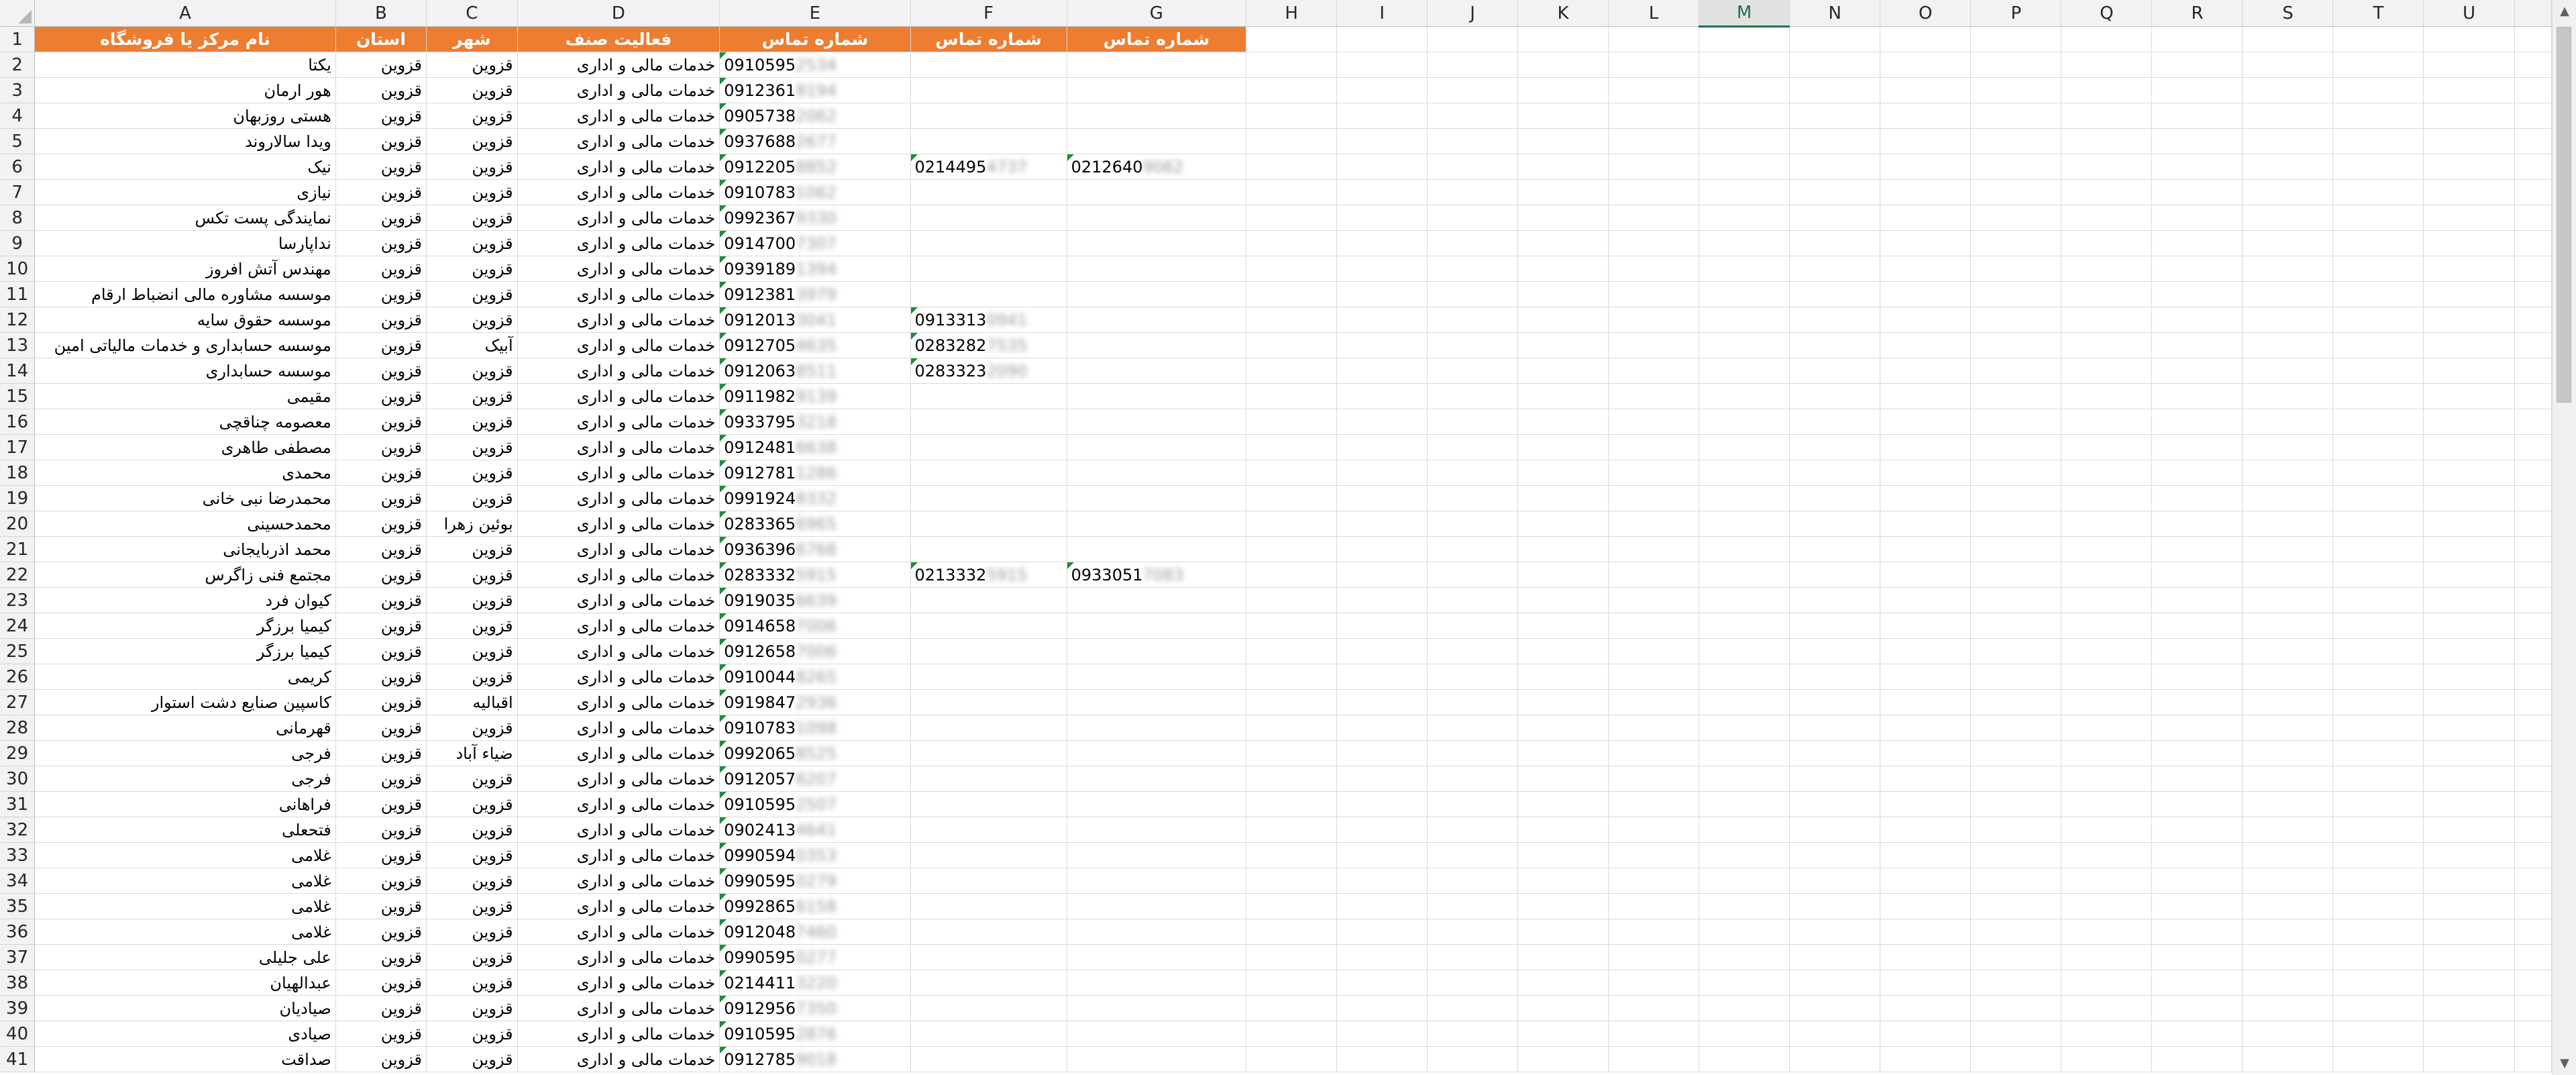  What do you see at coordinates (2564, 1063) in the screenshot?
I see `scroll-down-arrow-icon: ▼` at bounding box center [2564, 1063].